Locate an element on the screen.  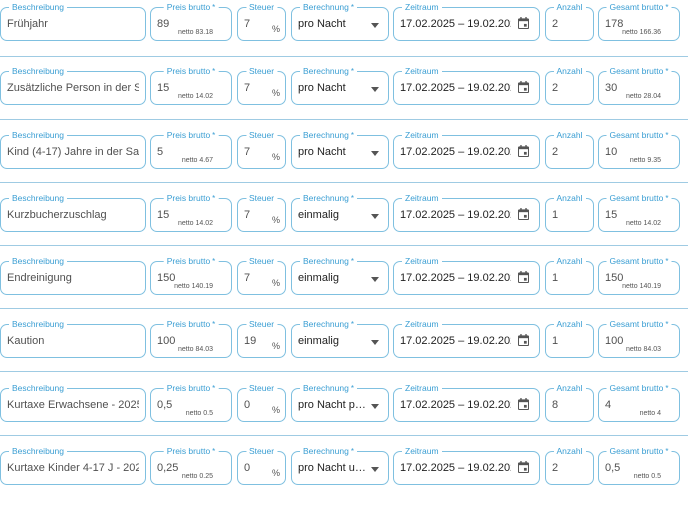
price-net-value: netto 140.19 is located at coordinates (193, 286).